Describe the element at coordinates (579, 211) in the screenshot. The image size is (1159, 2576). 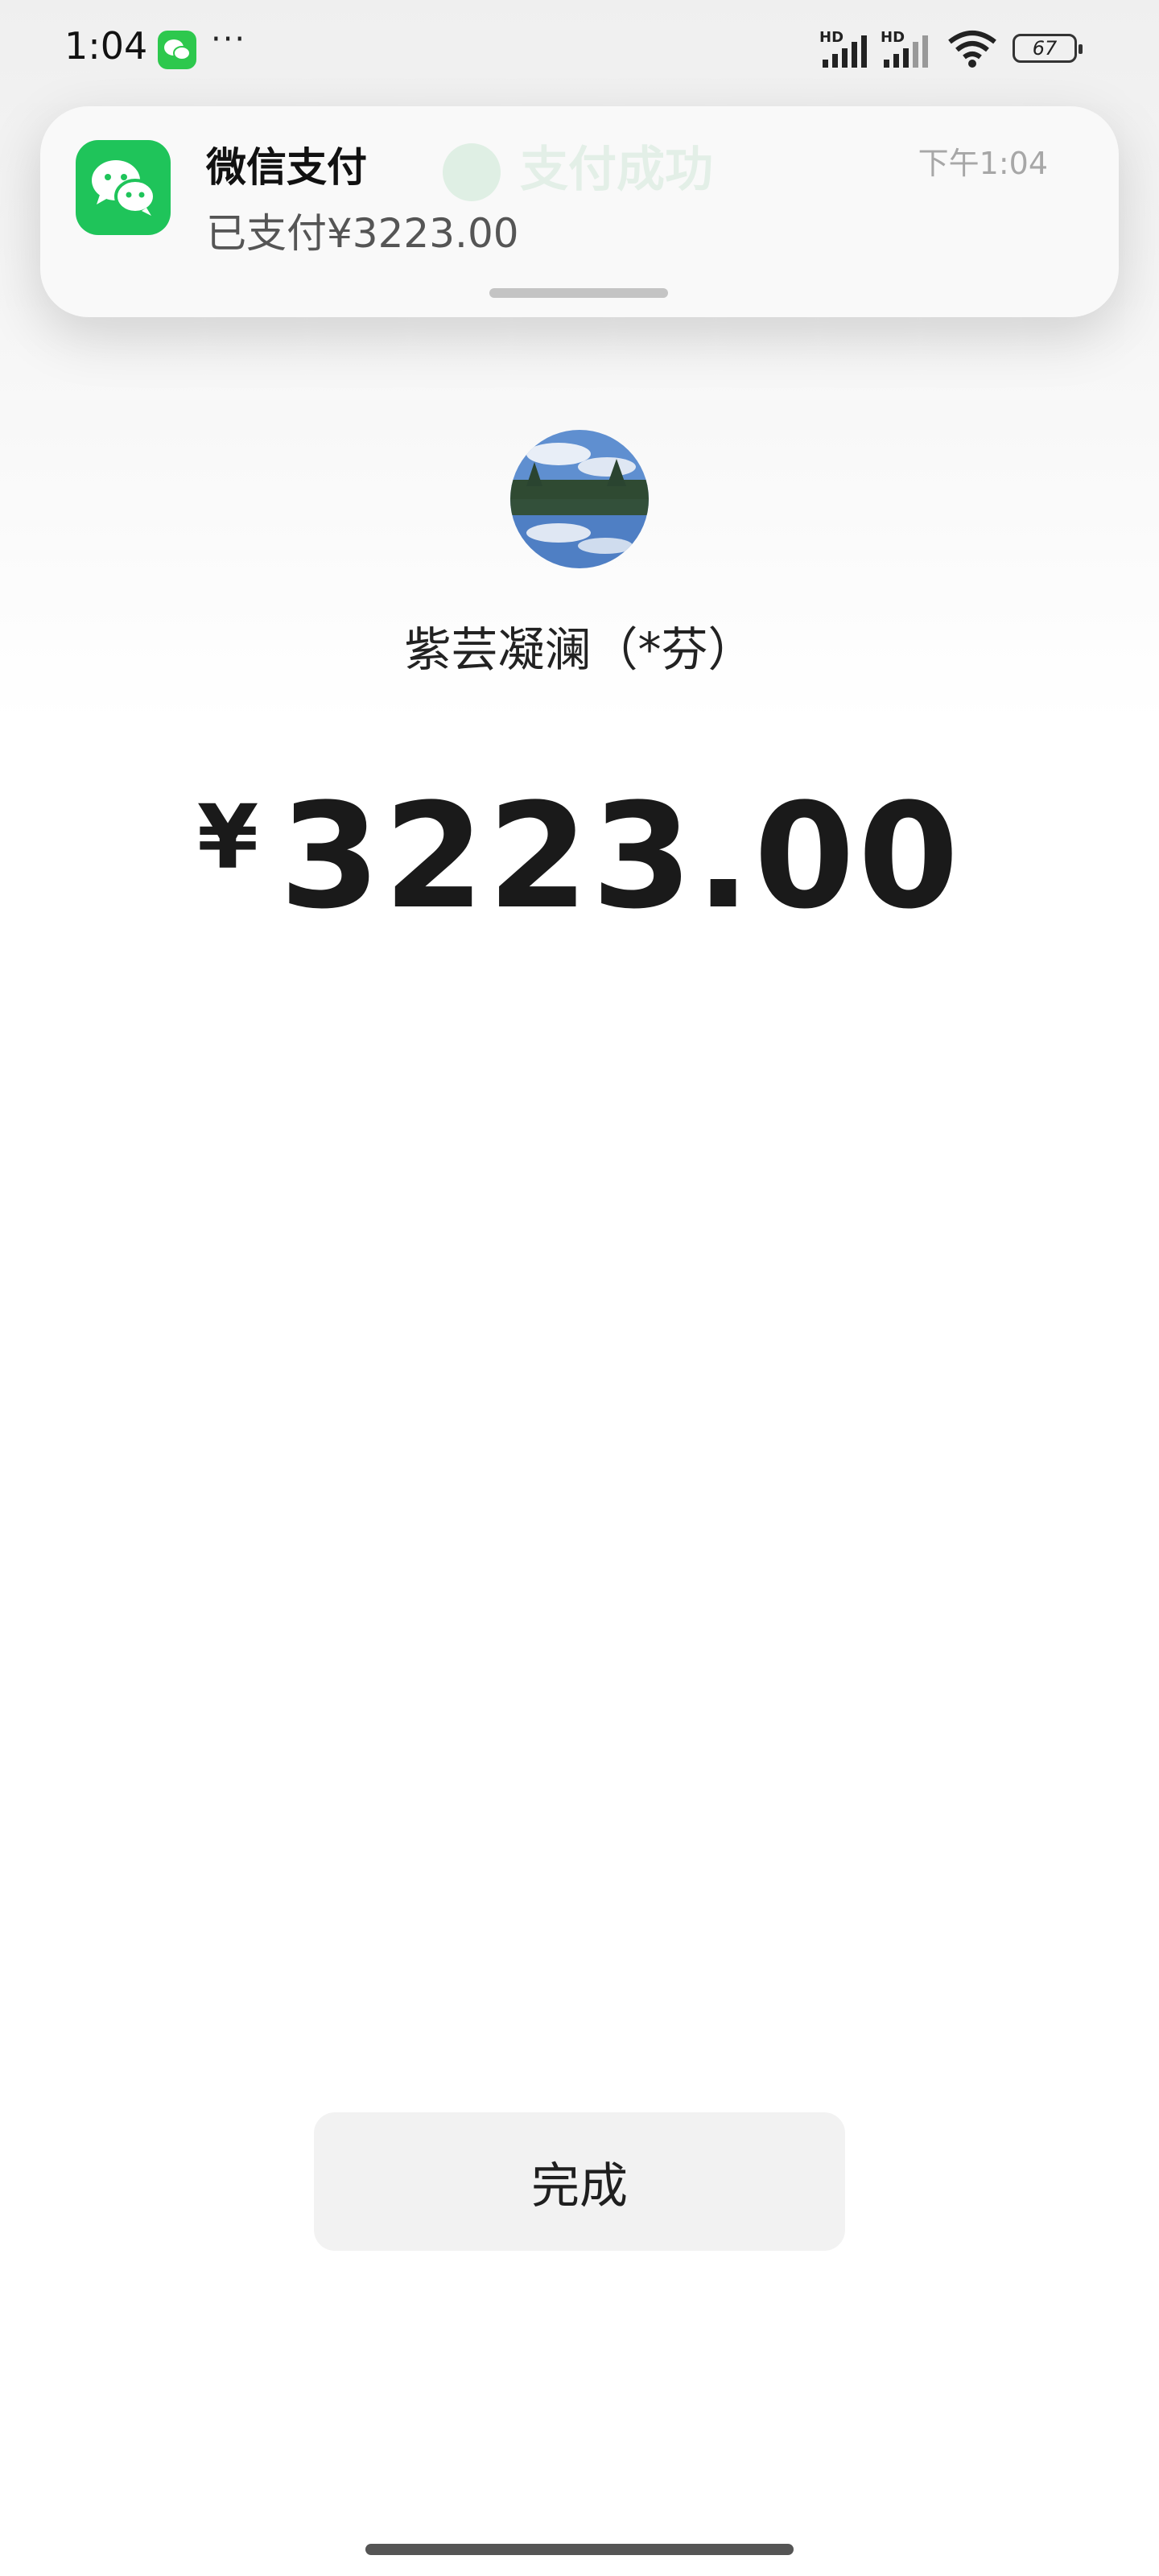
I see `payment-notification: 支付成功 微信支付 已支付¥3223.00 下午1:04` at that location.